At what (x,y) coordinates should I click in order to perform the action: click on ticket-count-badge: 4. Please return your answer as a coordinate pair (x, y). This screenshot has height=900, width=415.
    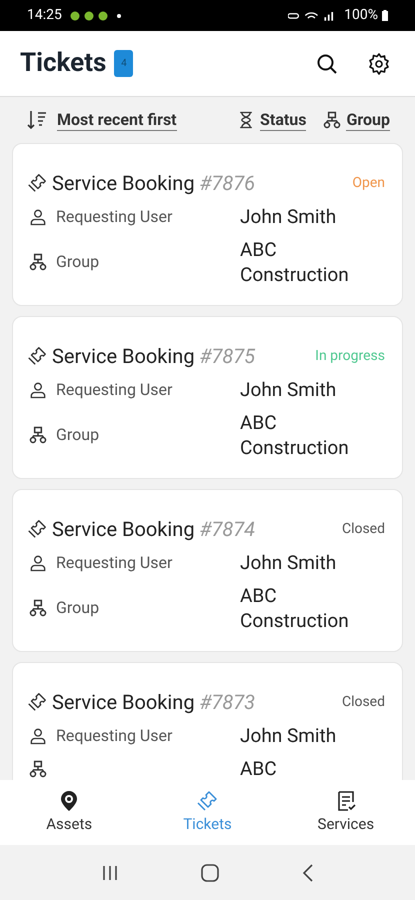
    Looking at the image, I should click on (124, 63).